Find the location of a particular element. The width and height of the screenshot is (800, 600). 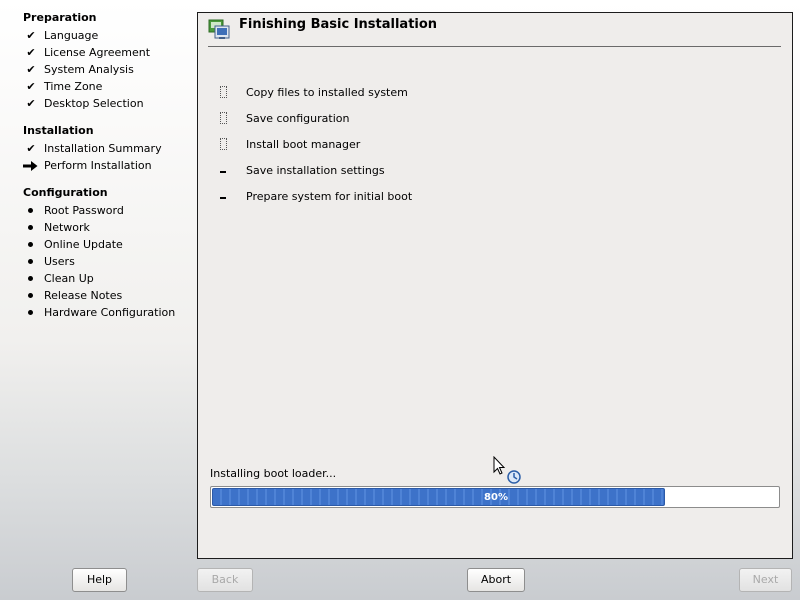

sidebar-item-installation-summary: Installation Summary is located at coordinates (103, 148).